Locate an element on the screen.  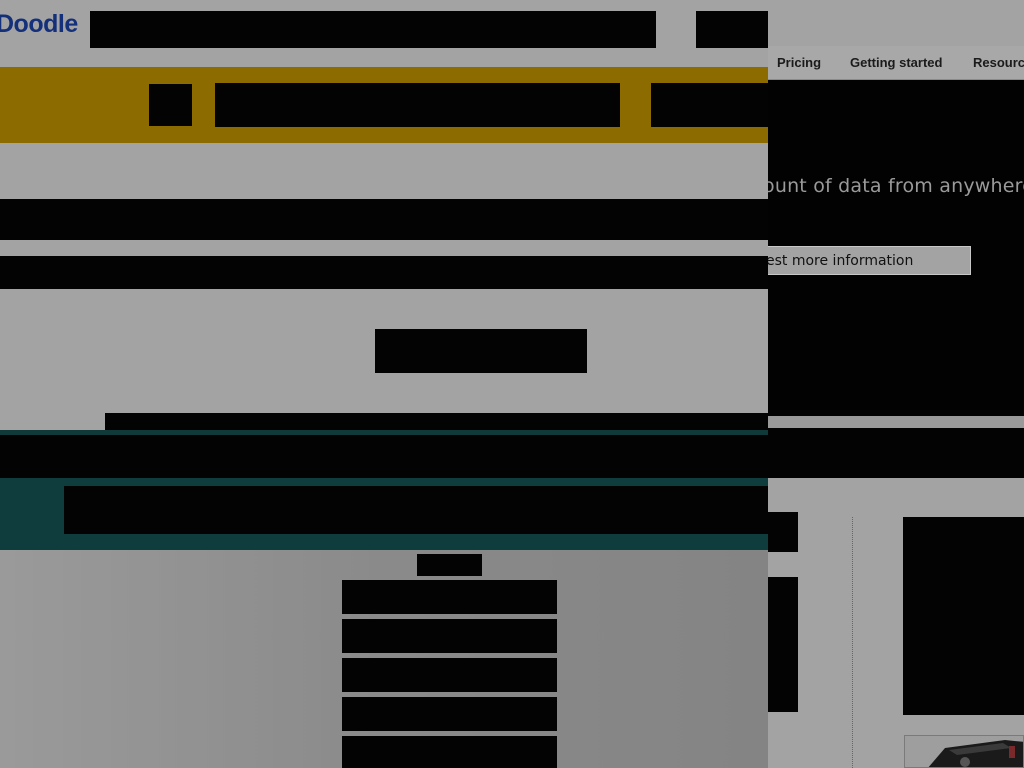
nav-item-getting-started: Getting started is located at coordinates (896, 62).